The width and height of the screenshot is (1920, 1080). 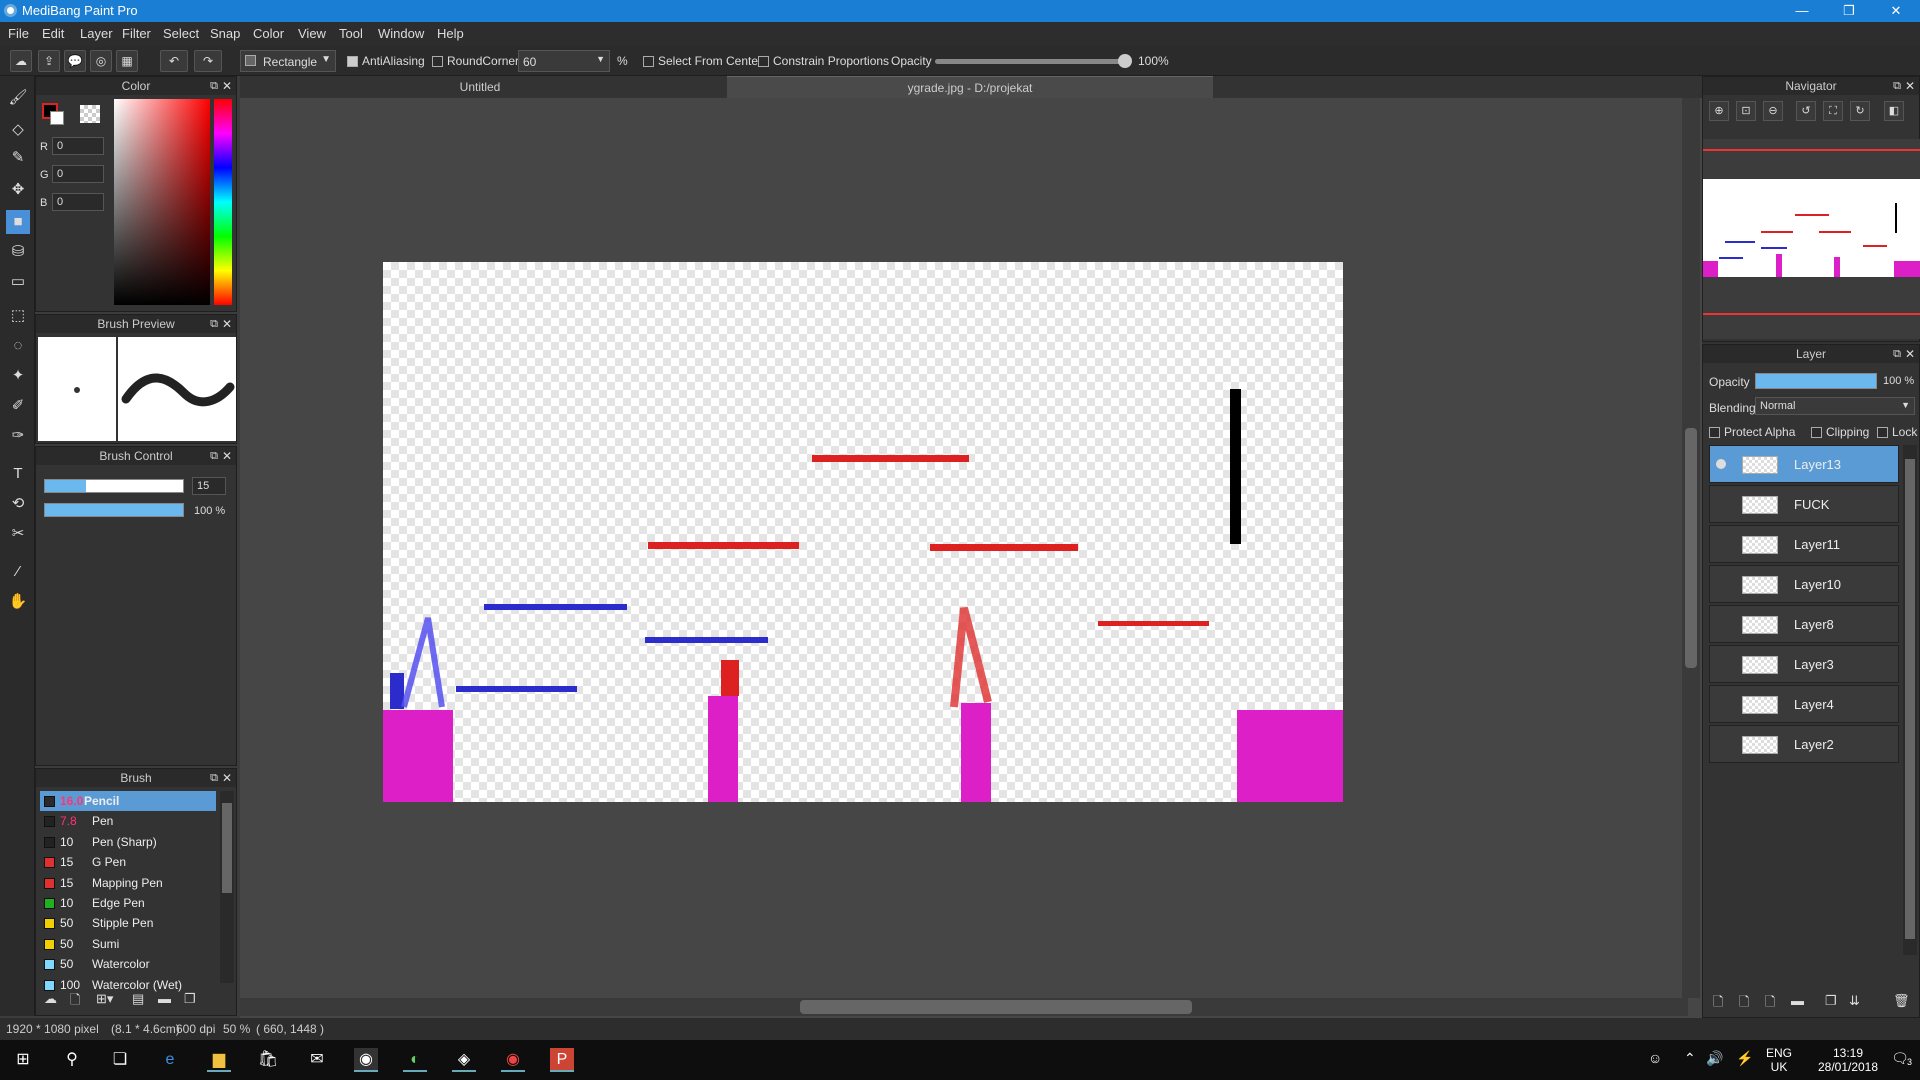 I want to click on select-eraser-icon: ✑, so click(x=18, y=436).